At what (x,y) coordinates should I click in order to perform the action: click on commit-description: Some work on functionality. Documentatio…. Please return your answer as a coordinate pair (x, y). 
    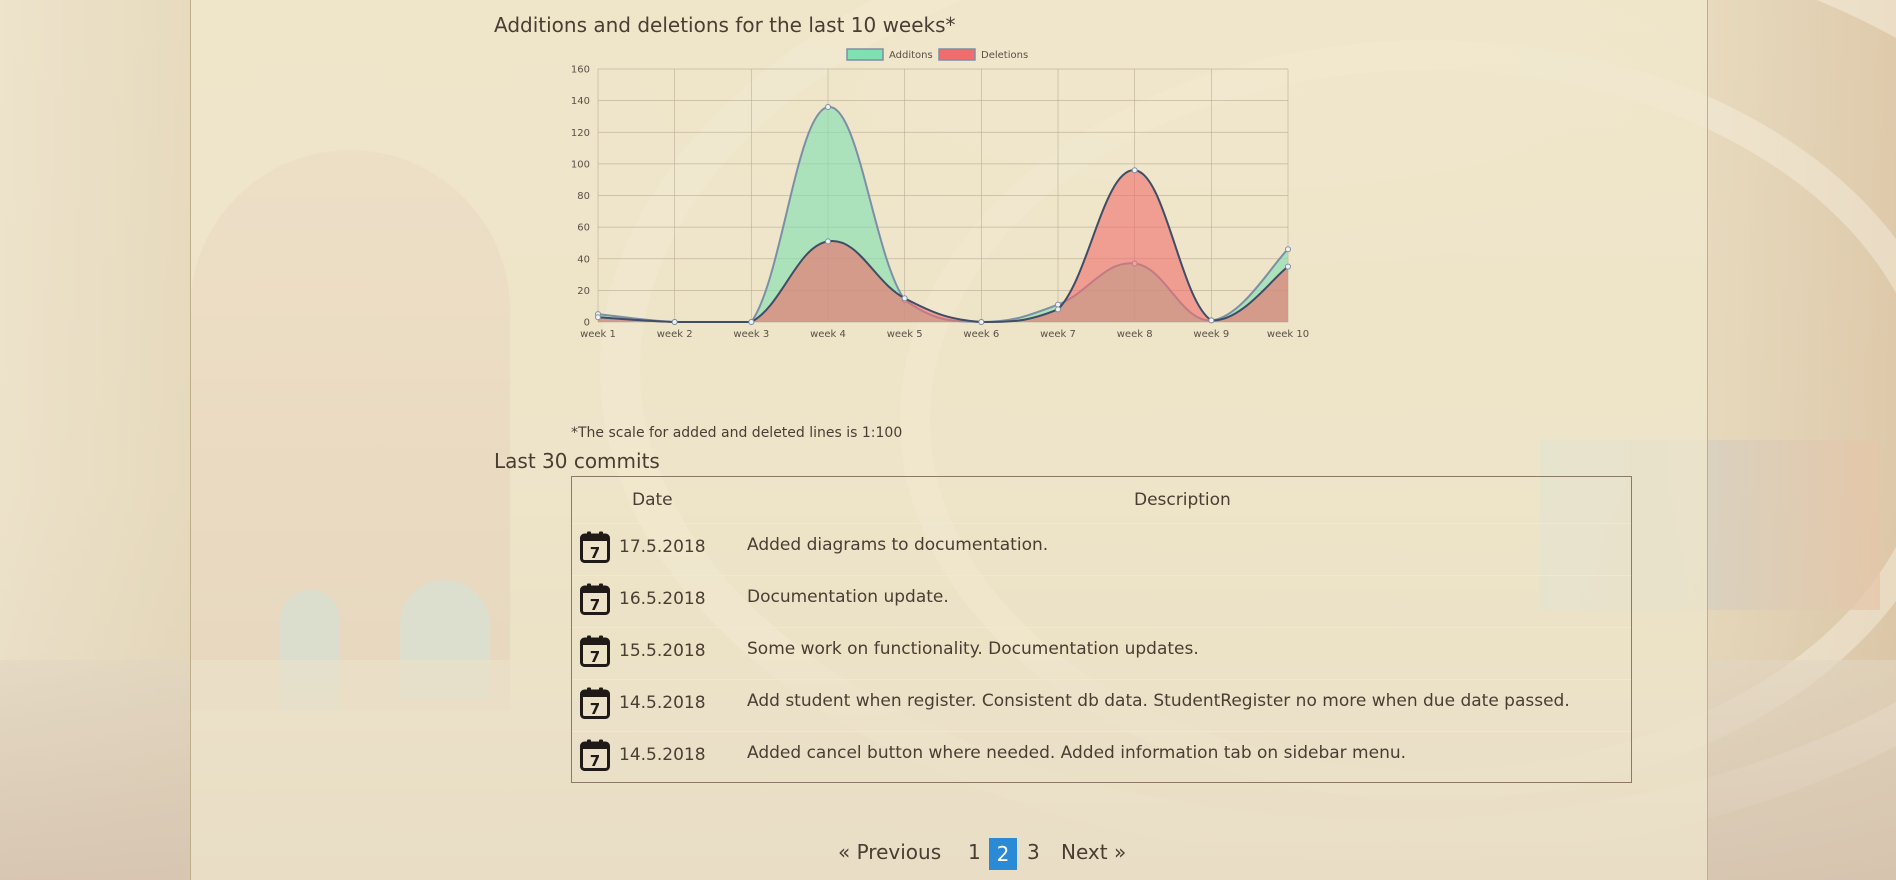
    Looking at the image, I should click on (973, 649).